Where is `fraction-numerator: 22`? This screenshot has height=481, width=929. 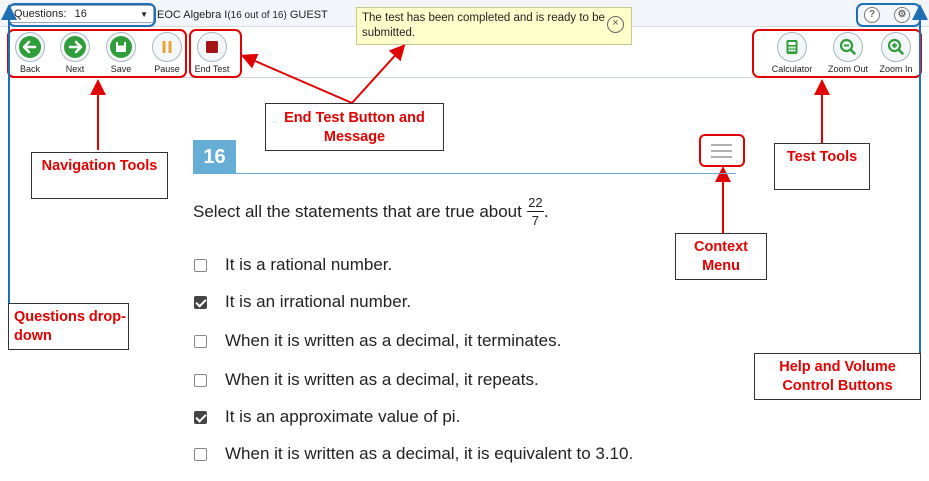
fraction-numerator: 22 is located at coordinates (535, 202).